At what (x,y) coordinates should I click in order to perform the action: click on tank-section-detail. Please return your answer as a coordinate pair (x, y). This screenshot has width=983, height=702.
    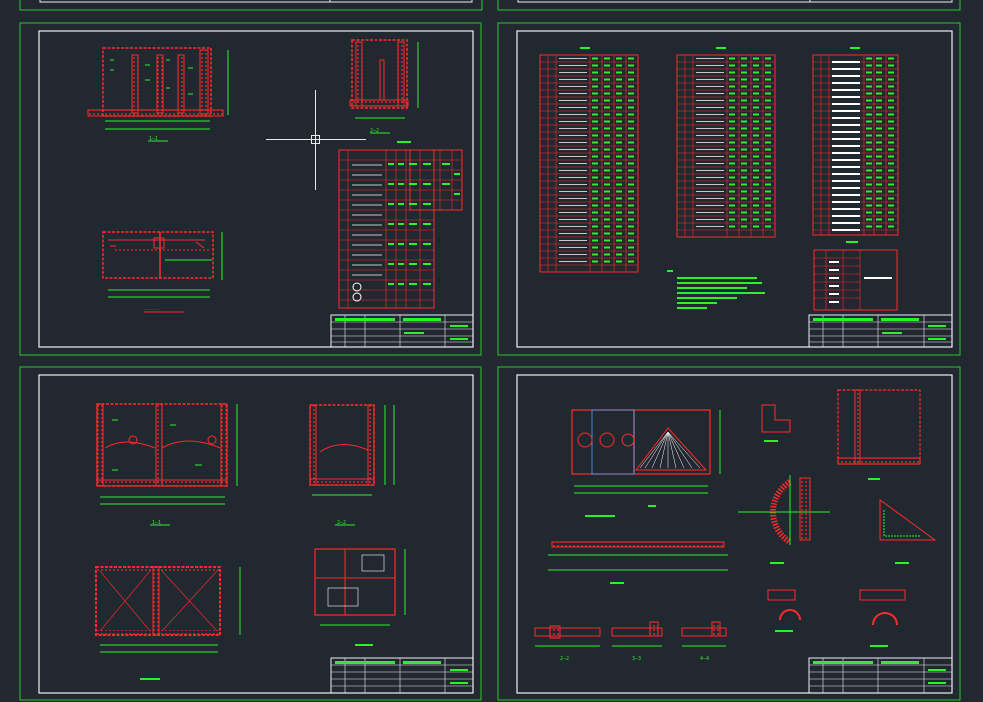
    Looking at the image, I should click on (879, 434).